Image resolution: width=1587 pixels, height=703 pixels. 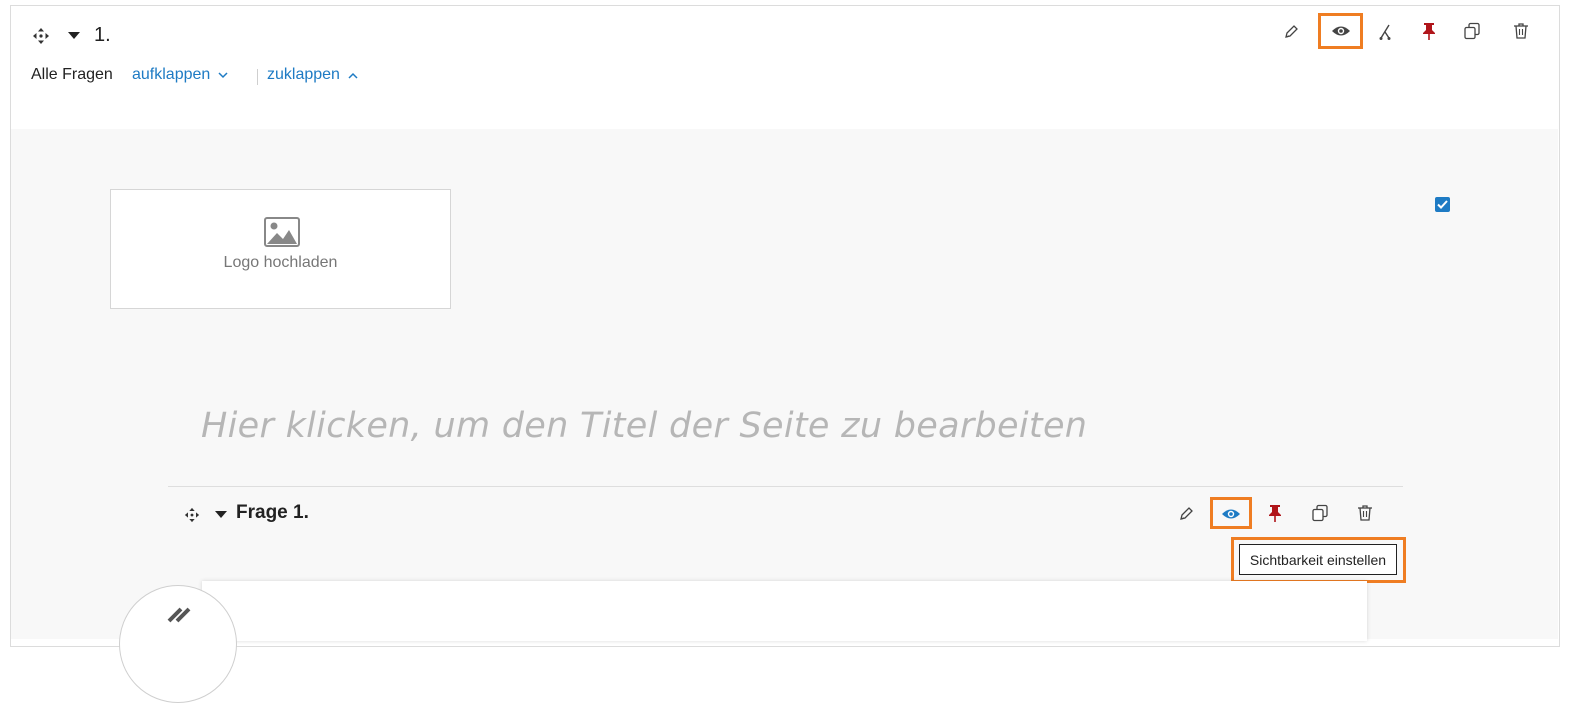 I want to click on chevron-up-icon, so click(x=353, y=75).